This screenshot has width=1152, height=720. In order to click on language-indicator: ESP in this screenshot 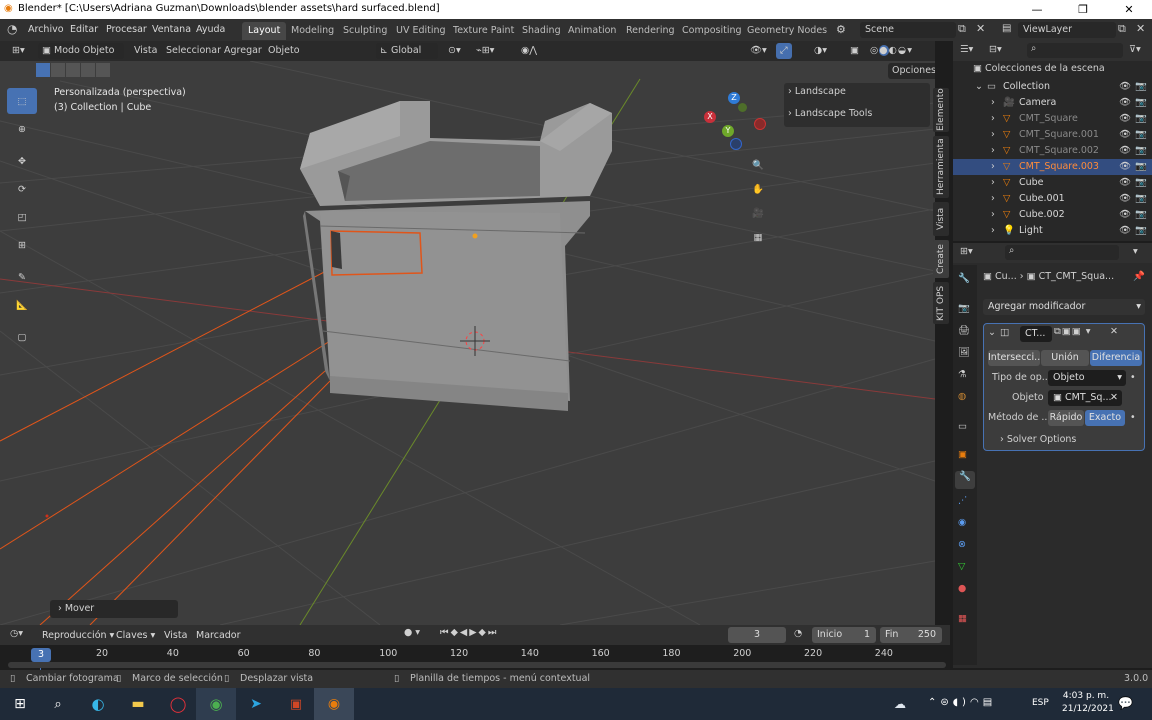, I will do `click(1040, 703)`.